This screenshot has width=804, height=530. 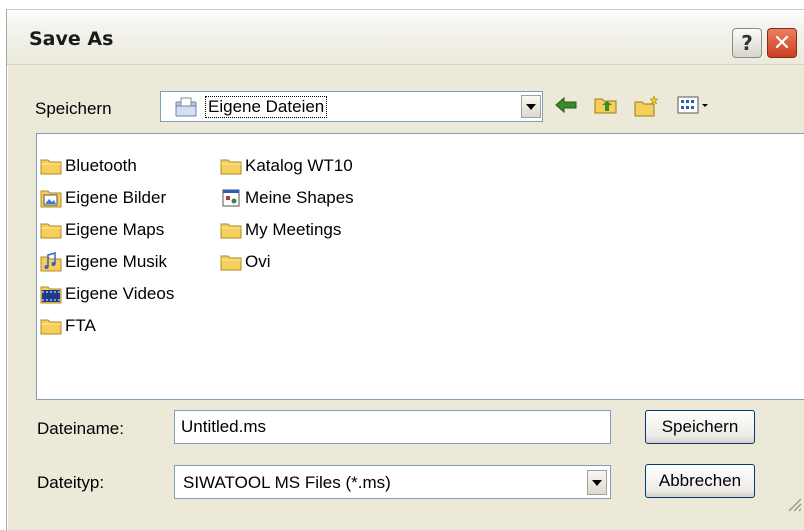 I want to click on file-item-meine-shapes: Meine Shapes, so click(x=287, y=197).